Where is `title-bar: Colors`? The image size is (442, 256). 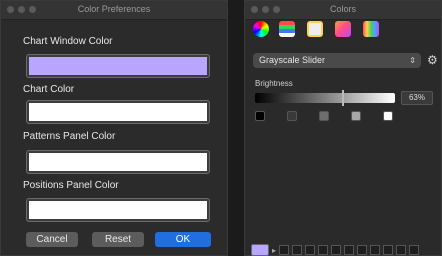
title-bar: Colors is located at coordinates (343, 10).